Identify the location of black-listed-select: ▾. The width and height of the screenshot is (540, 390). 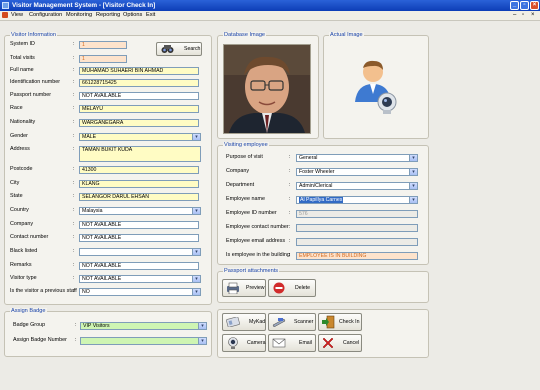
(140, 251).